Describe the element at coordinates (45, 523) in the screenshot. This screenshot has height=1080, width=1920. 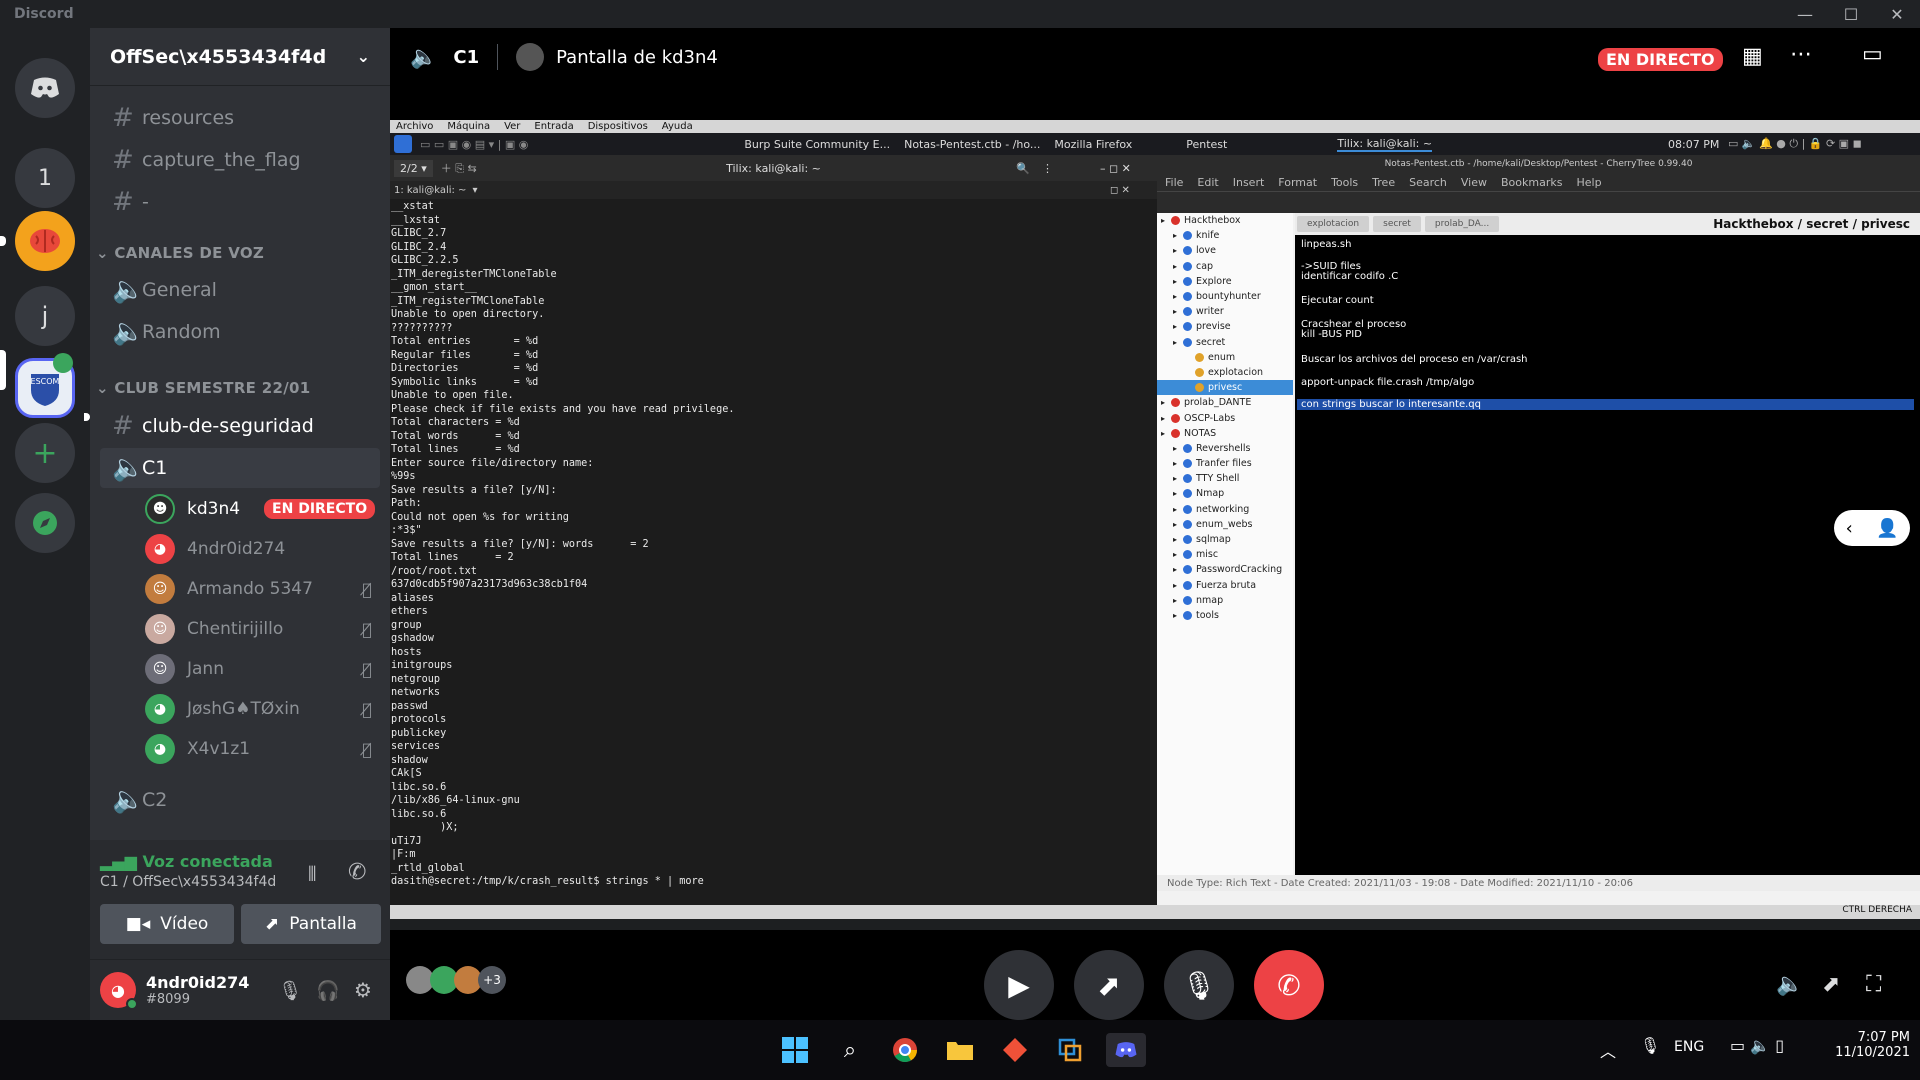
I see `explore-servers-icon` at that location.